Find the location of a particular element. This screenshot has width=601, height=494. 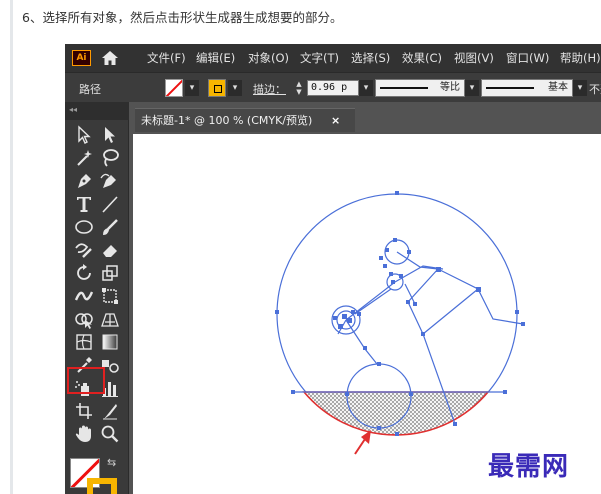

document-tab: 未标题-1* @ 100 % (CMYK/预览) × is located at coordinates (245, 120).